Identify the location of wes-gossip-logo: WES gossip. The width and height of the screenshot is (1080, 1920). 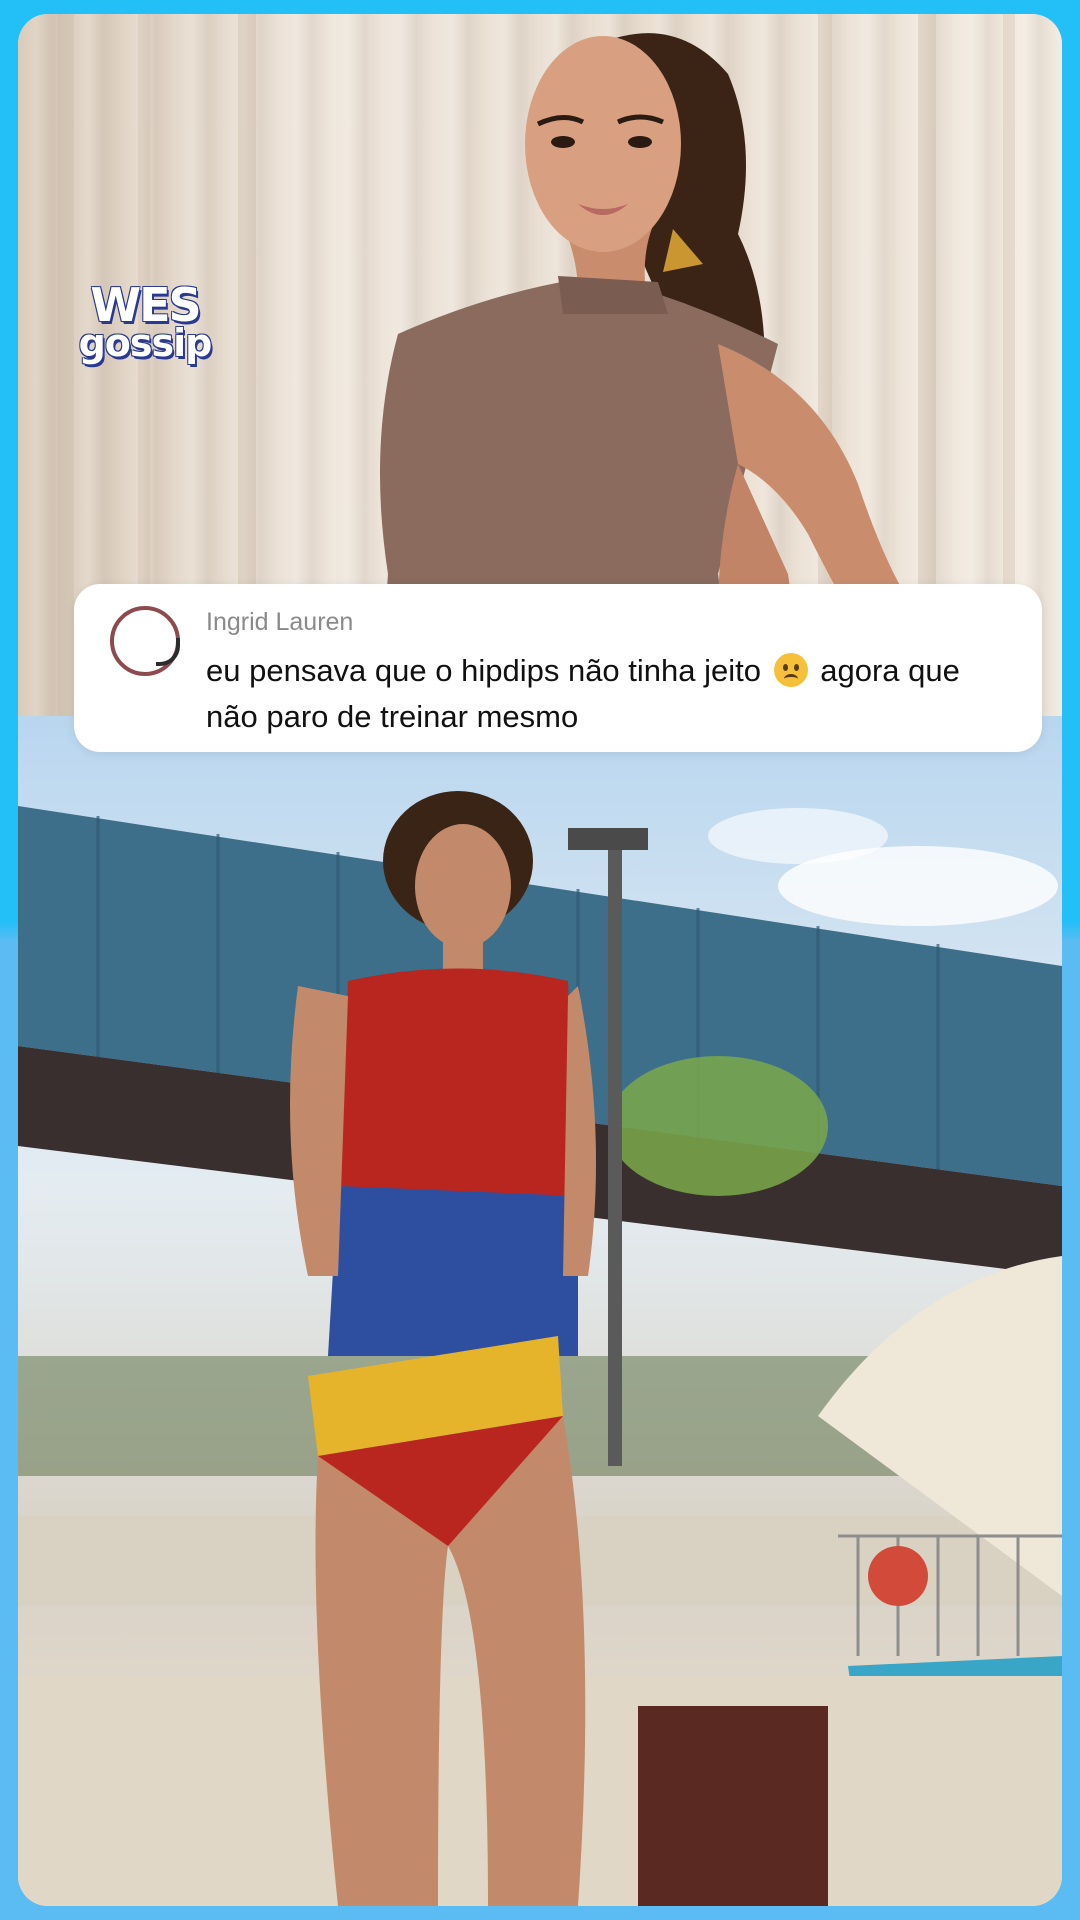
(145, 322).